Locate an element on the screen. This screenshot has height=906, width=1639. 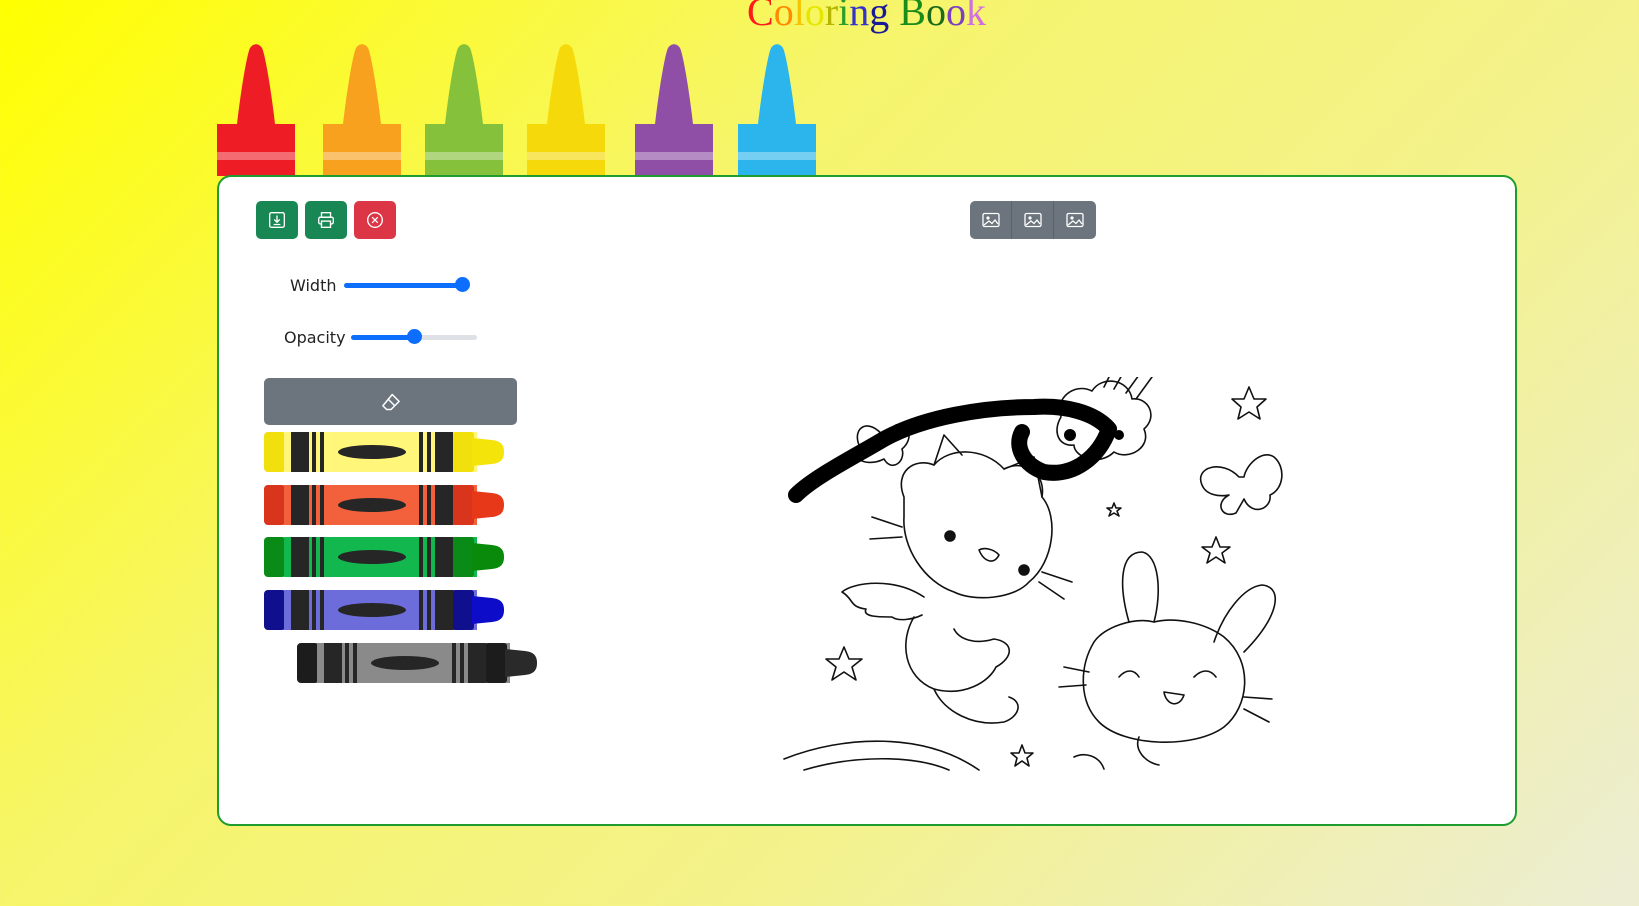
print-button is located at coordinates (326, 220).